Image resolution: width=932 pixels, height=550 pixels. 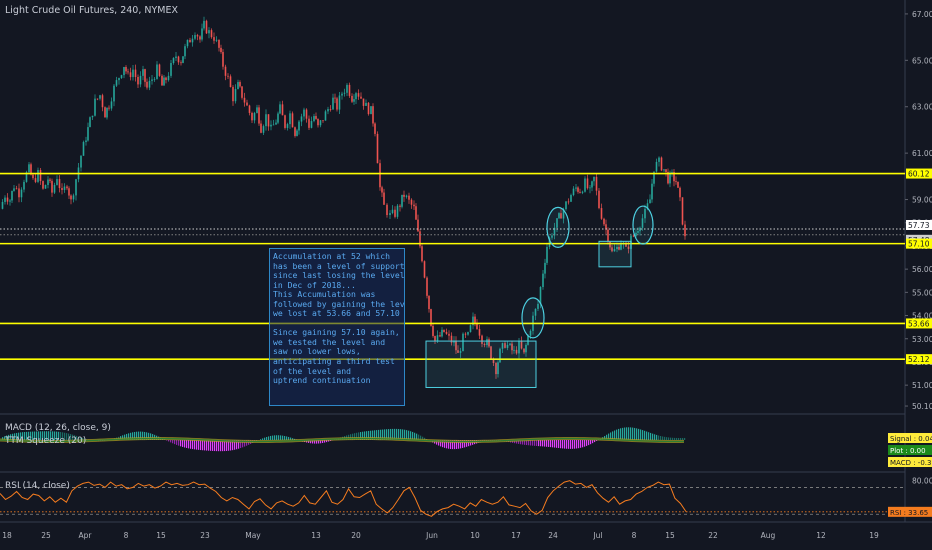 What do you see at coordinates (597, 535) in the screenshot?
I see `time-tick-label: Jul` at bounding box center [597, 535].